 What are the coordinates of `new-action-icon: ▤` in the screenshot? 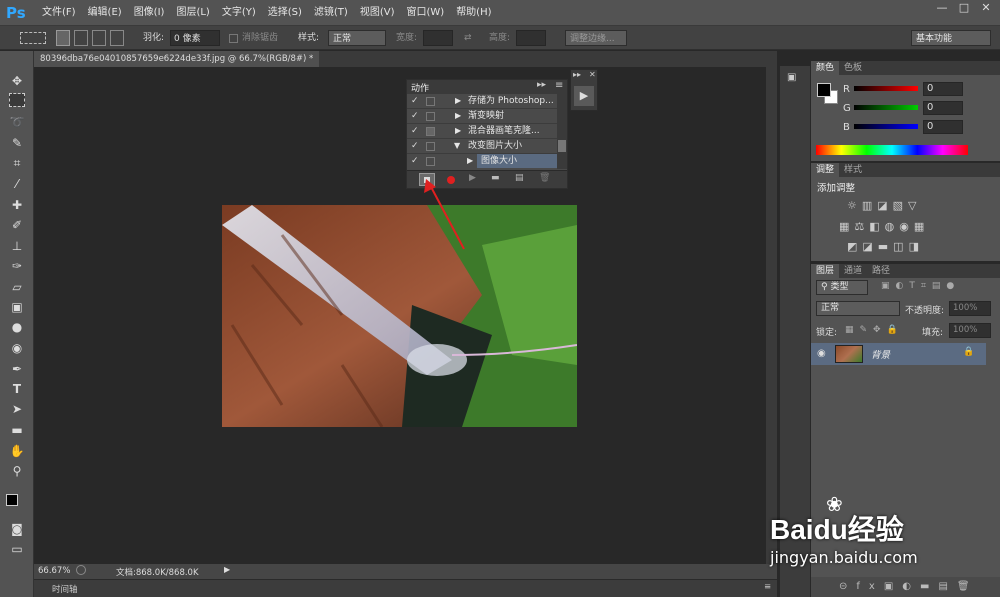 It's located at (519, 178).